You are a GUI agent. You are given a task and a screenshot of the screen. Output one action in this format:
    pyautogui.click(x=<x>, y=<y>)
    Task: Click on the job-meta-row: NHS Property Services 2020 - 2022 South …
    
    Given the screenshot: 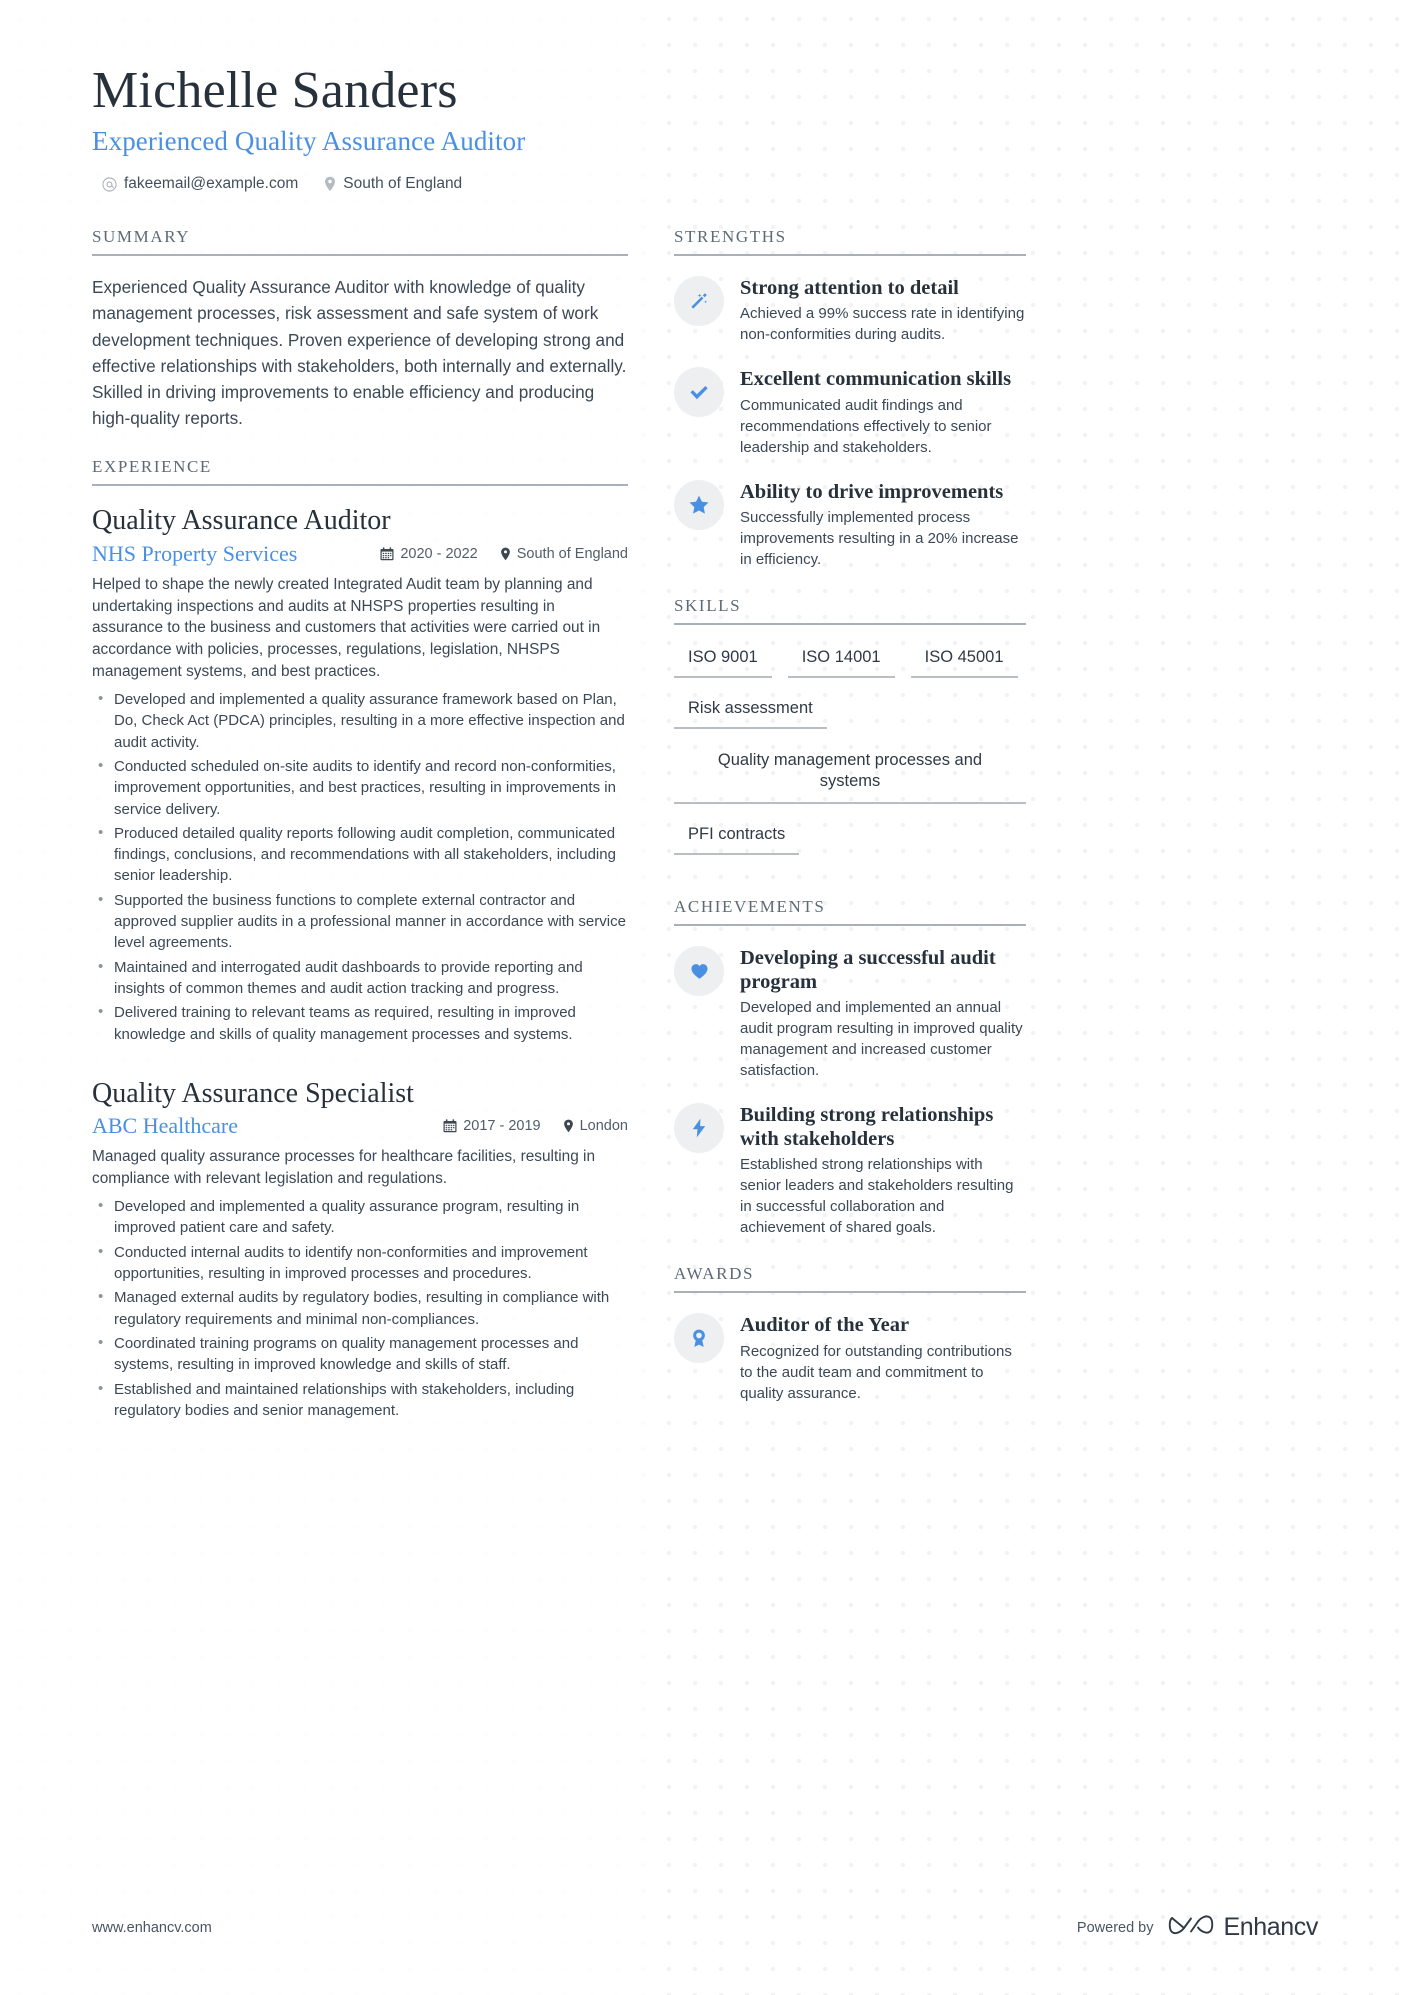 What is the action you would take?
    pyautogui.click(x=360, y=554)
    